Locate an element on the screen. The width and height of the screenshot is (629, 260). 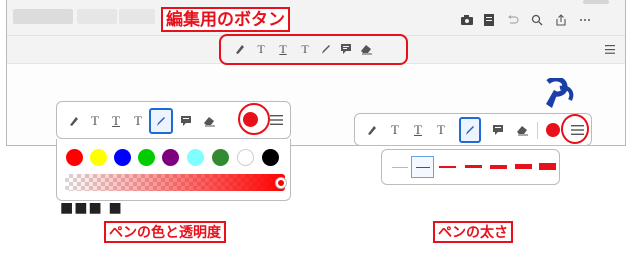
thickness-menu-highlight is located at coordinates (575, 129).